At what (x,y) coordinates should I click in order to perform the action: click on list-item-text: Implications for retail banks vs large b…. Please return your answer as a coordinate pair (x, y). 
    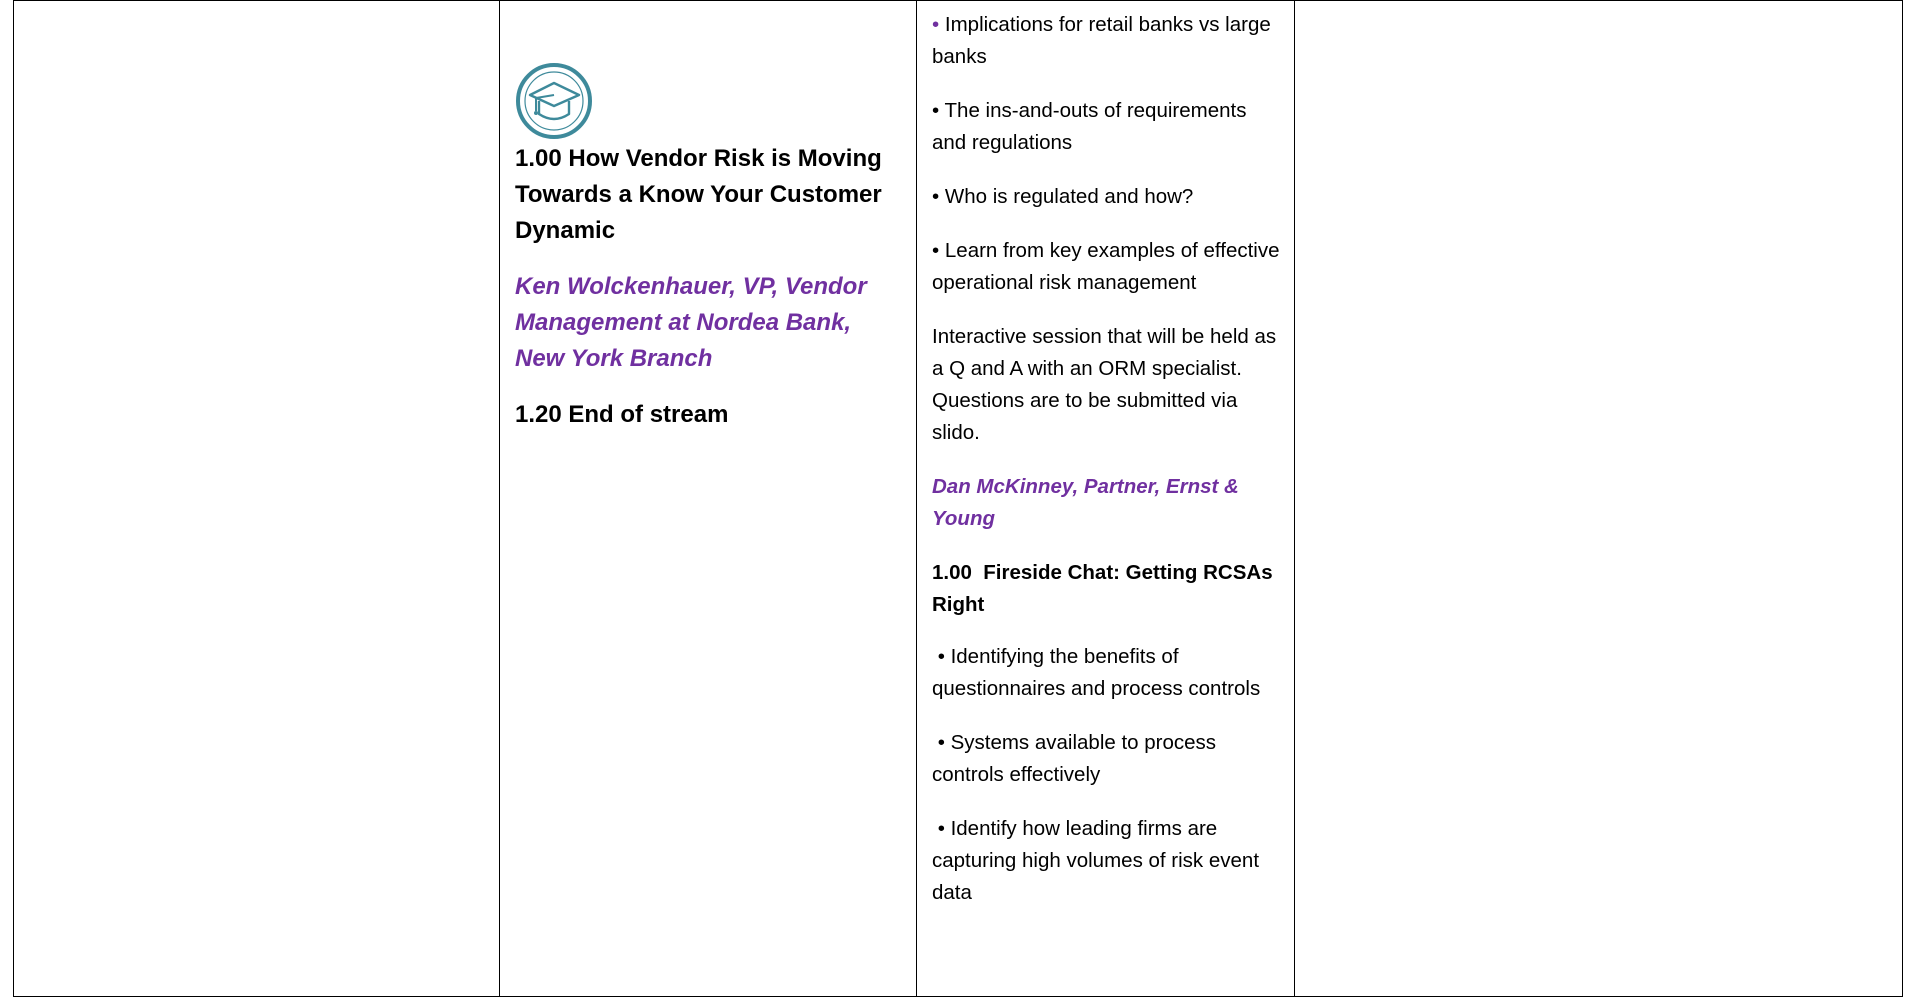
    Looking at the image, I should click on (1101, 40).